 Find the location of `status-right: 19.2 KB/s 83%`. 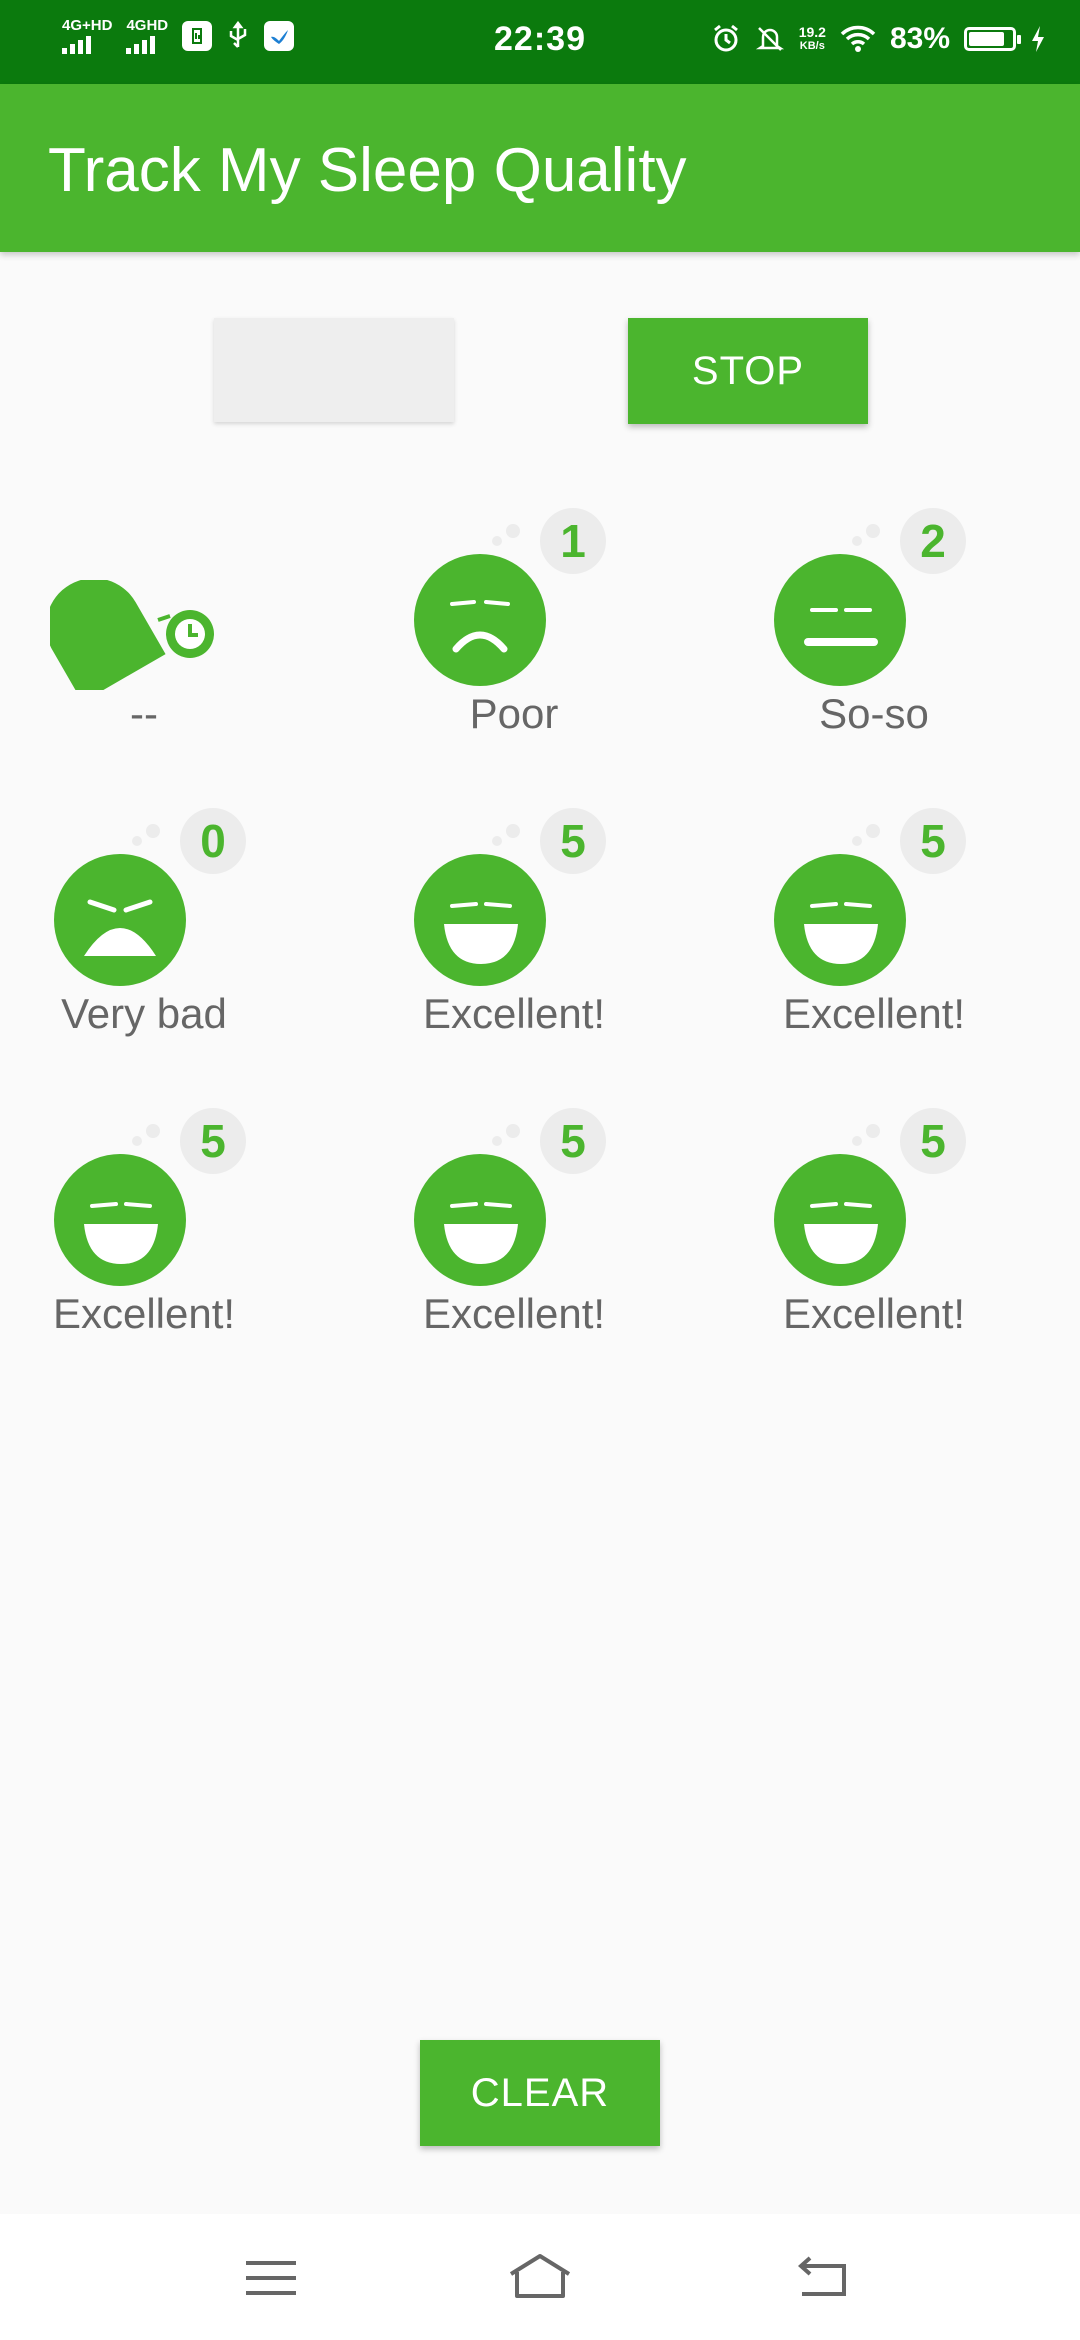

status-right: 19.2 KB/s 83% is located at coordinates (878, 39).